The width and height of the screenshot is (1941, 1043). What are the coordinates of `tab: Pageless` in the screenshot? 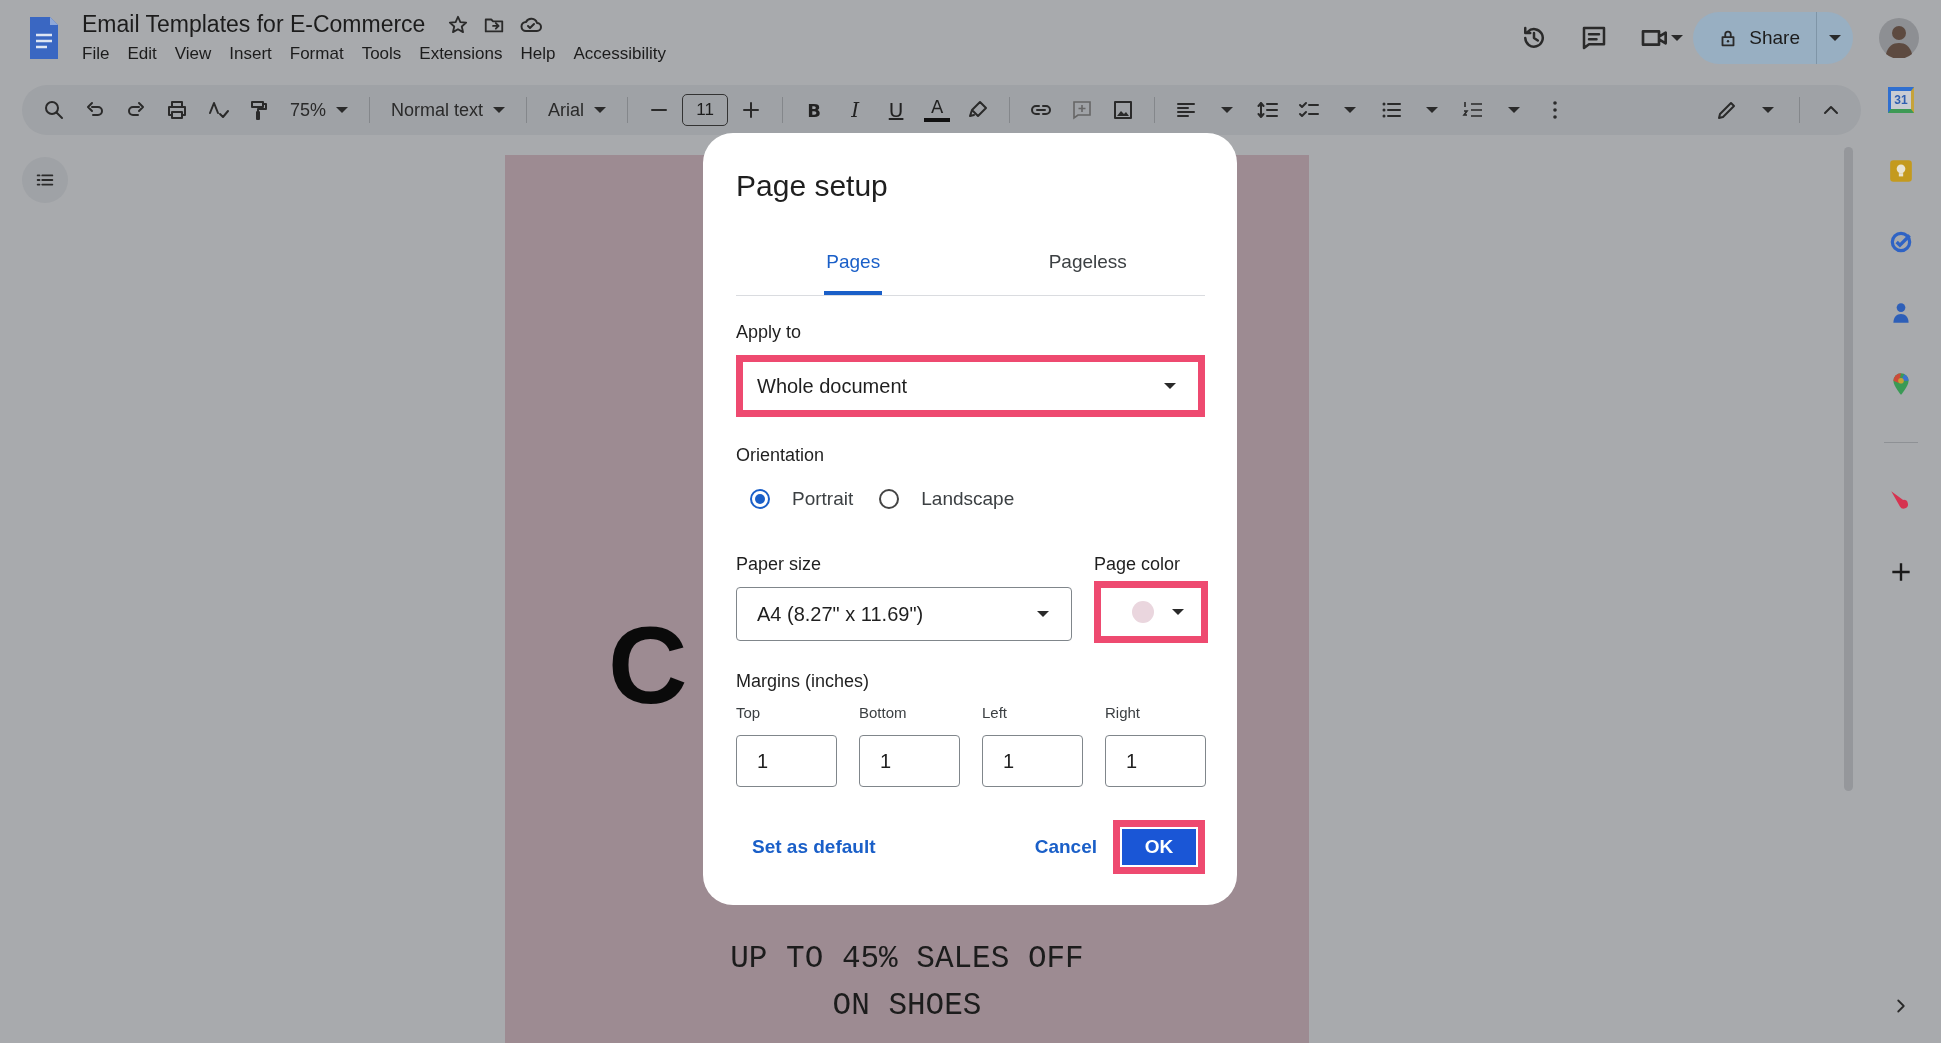 It's located at (1087, 266).